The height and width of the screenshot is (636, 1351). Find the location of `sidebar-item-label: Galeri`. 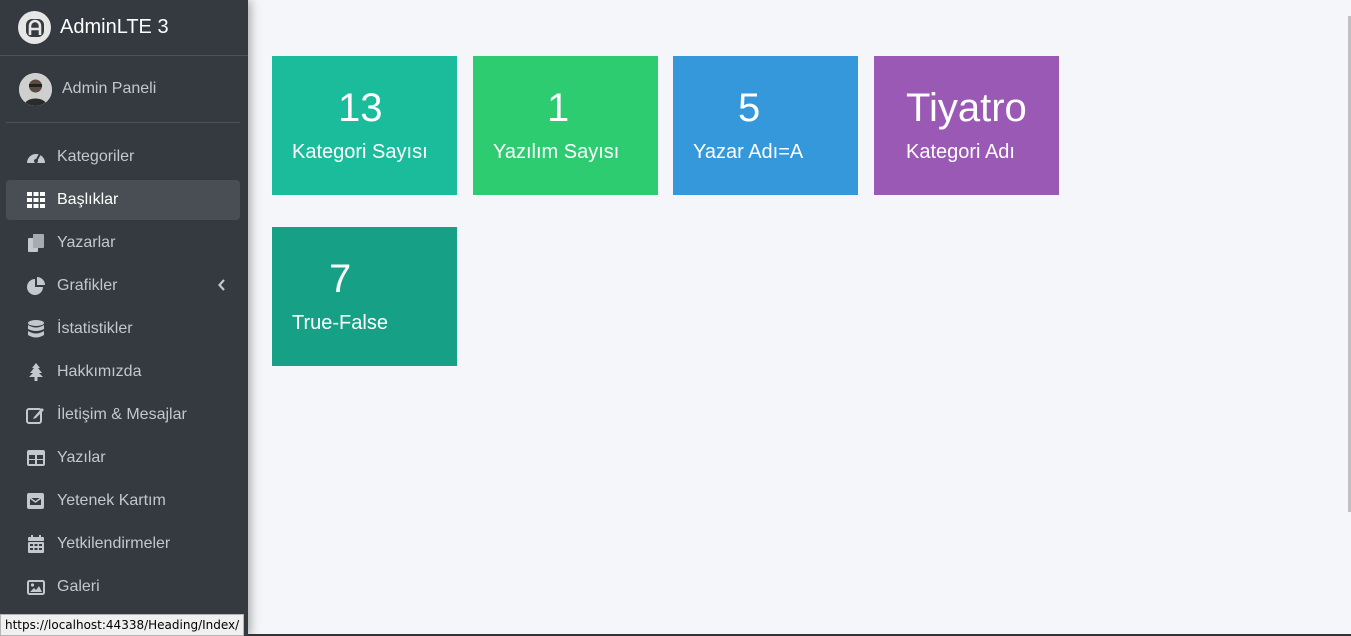

sidebar-item-label: Galeri is located at coordinates (78, 586).